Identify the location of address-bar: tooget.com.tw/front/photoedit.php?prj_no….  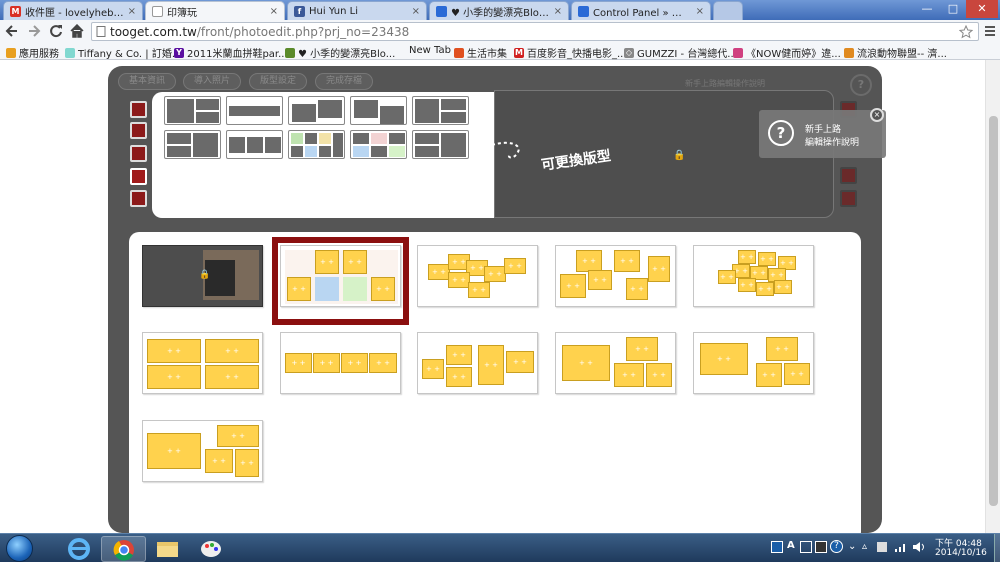
(535, 31).